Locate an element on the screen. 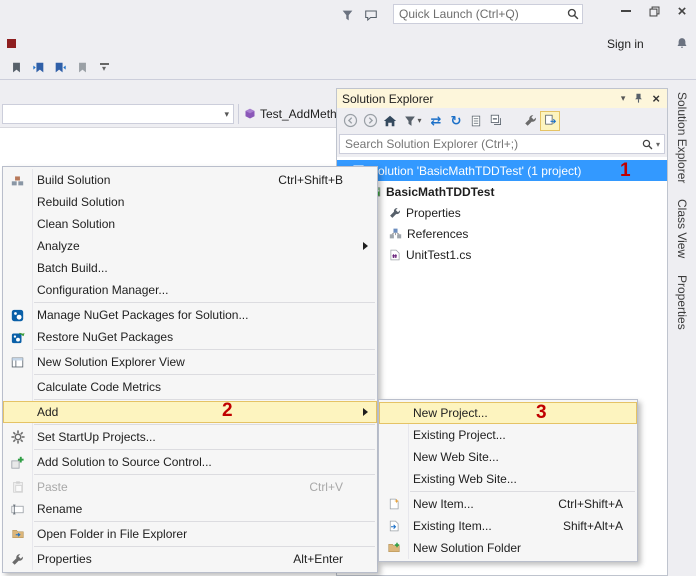 The height and width of the screenshot is (576, 696). previous-bookmark-button is located at coordinates (38, 68).